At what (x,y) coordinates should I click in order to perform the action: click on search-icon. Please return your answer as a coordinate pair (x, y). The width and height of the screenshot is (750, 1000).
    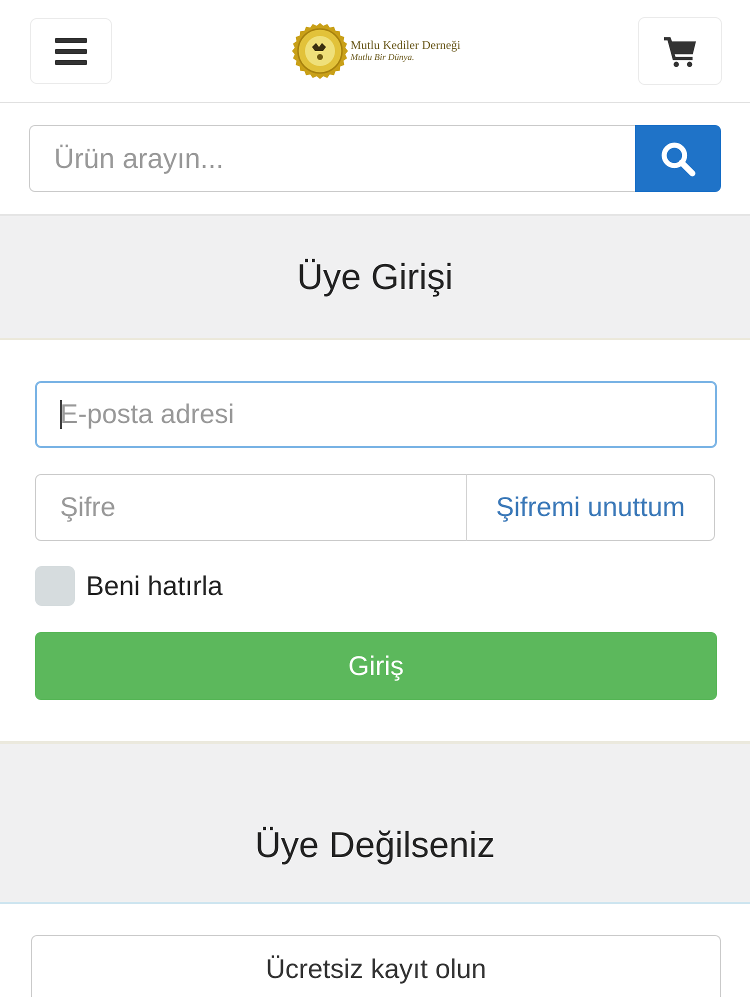
    Looking at the image, I should click on (678, 158).